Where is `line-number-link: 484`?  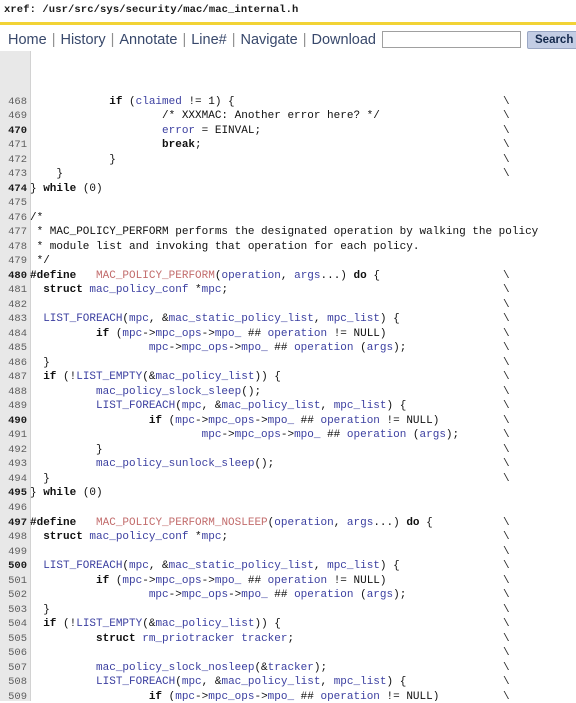
line-number-link: 484 is located at coordinates (13, 334).